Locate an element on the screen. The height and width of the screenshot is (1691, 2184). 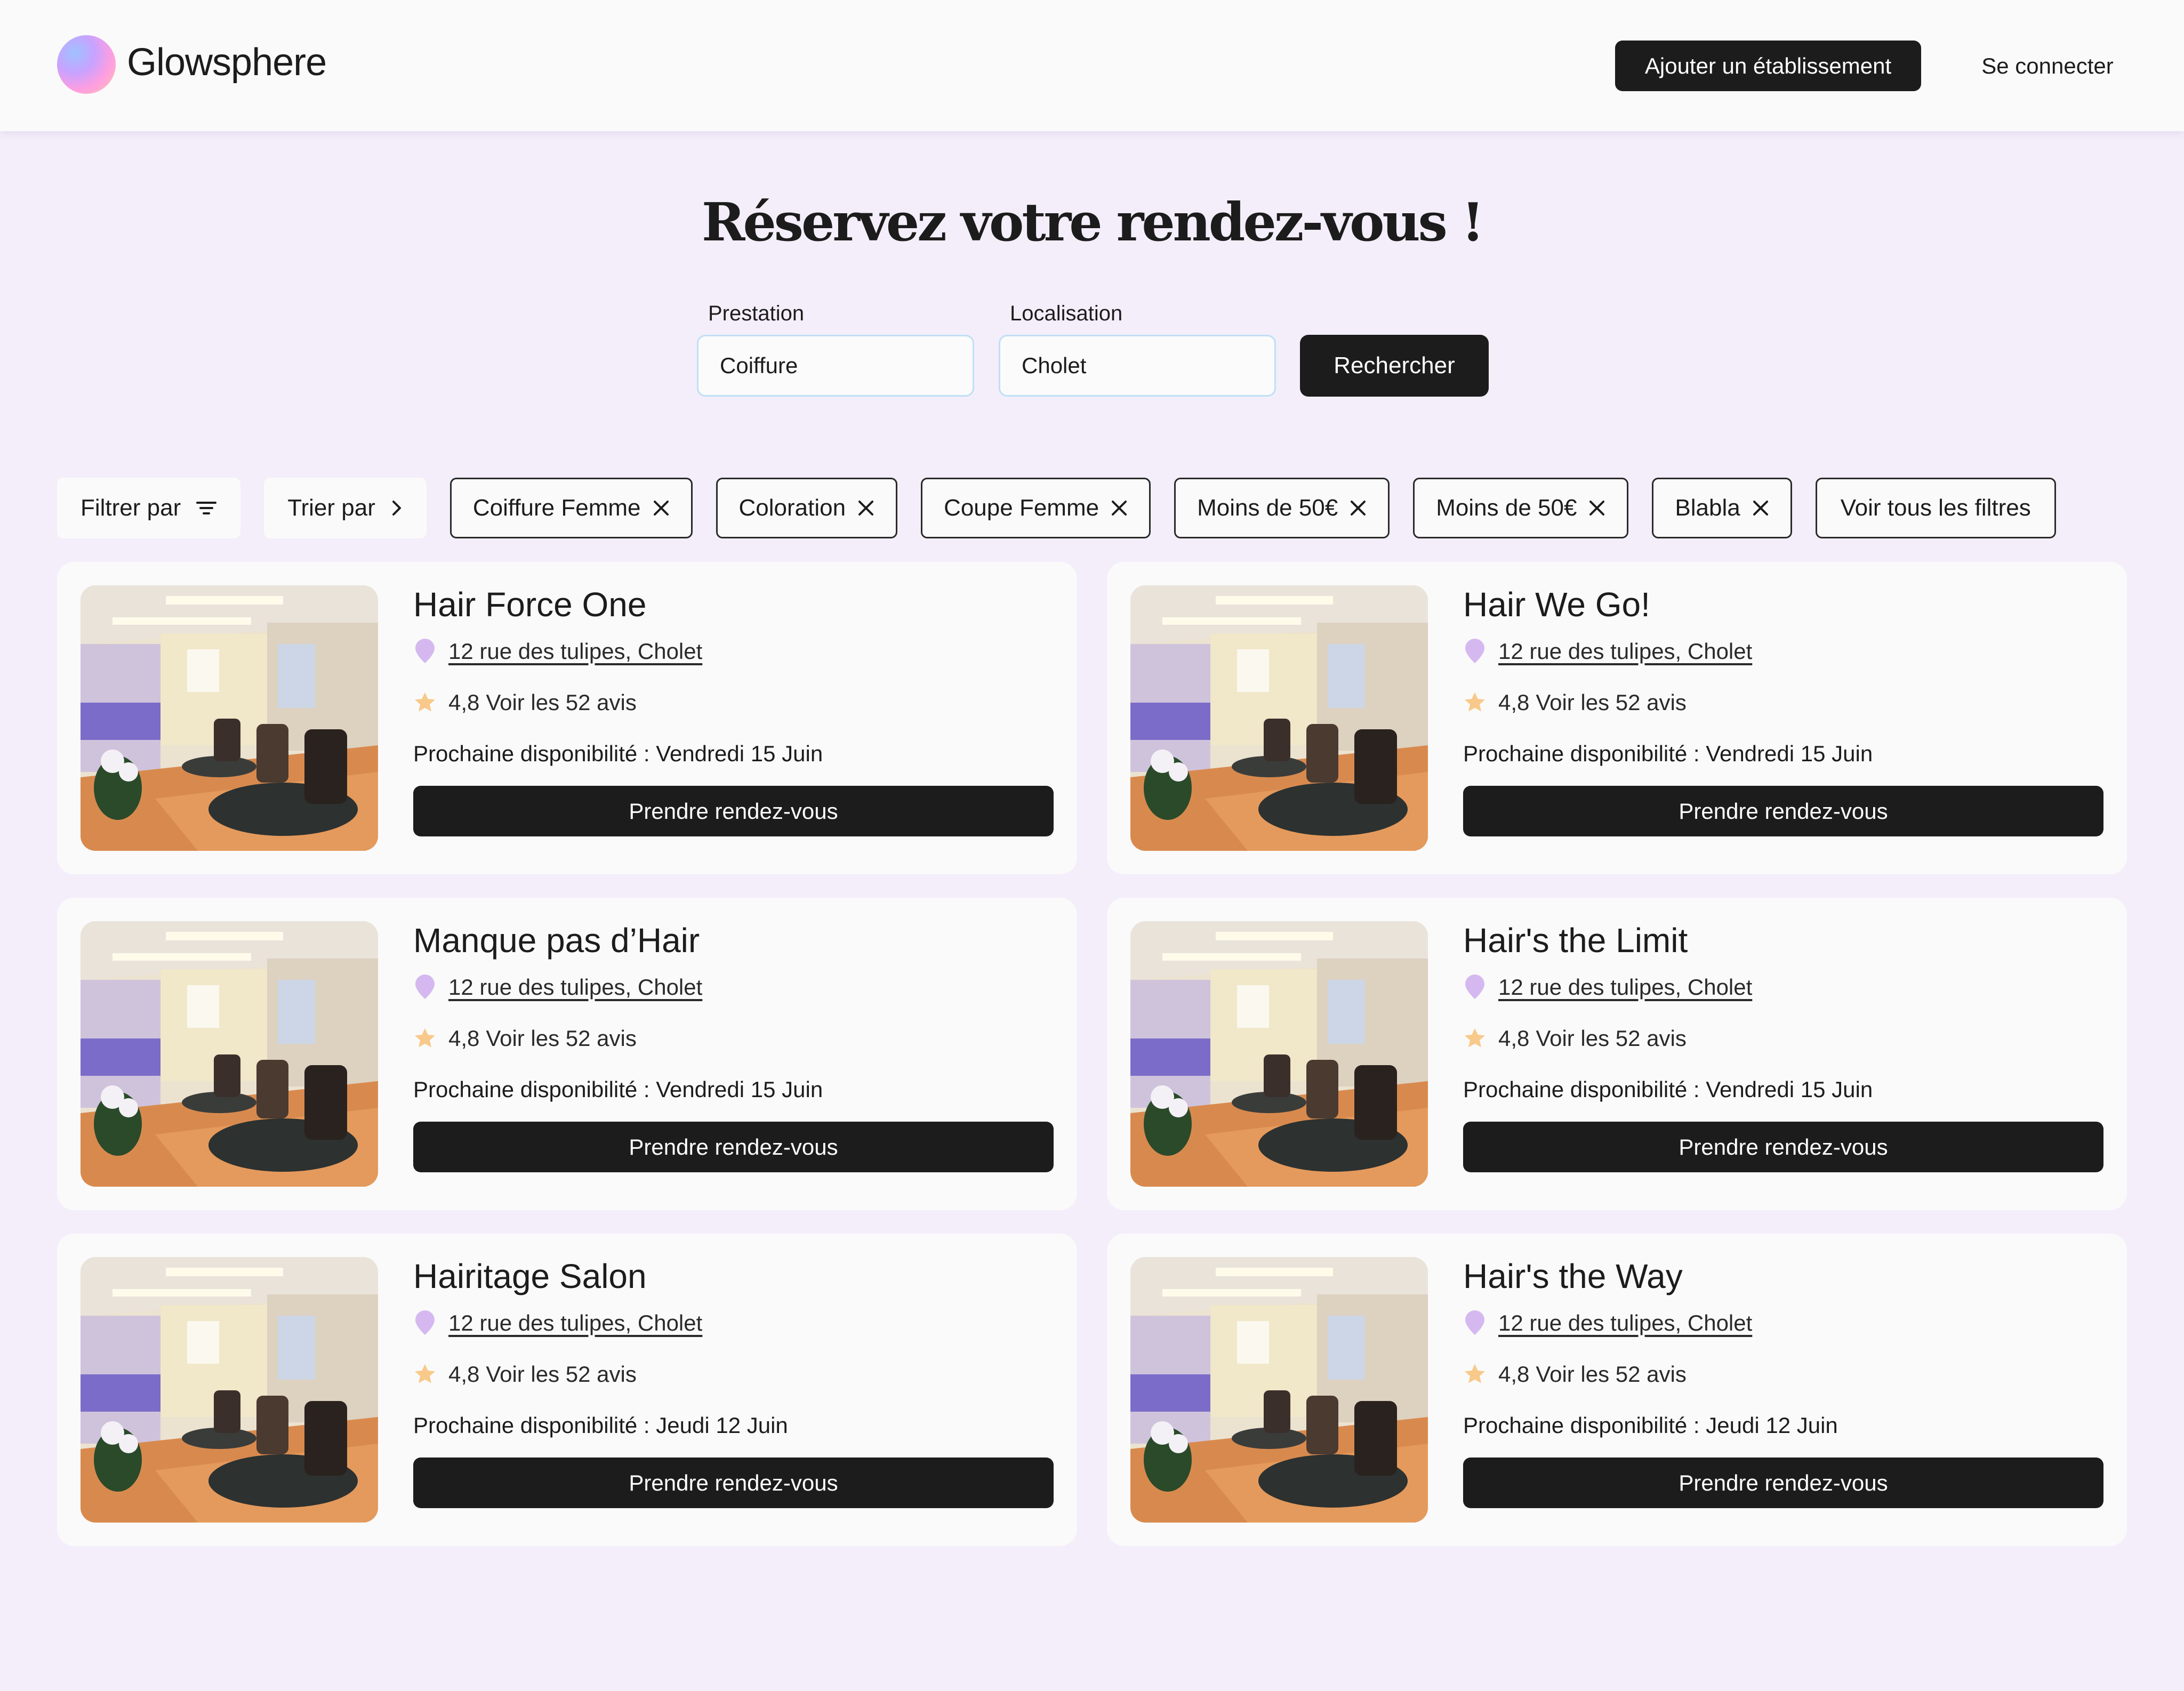
page-title: Réservez votre rendez-vous ! is located at coordinates (1093, 222).